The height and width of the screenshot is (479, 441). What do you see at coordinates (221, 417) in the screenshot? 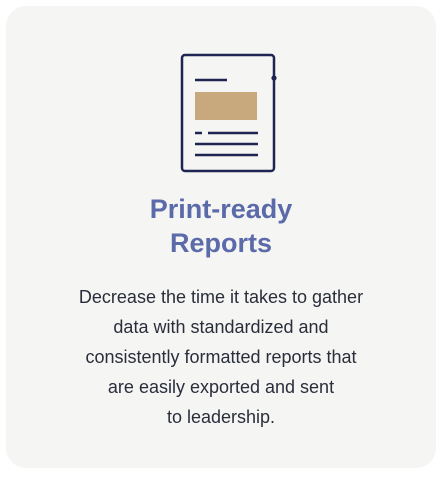
I see `card-description-line-5: to leadership.` at bounding box center [221, 417].